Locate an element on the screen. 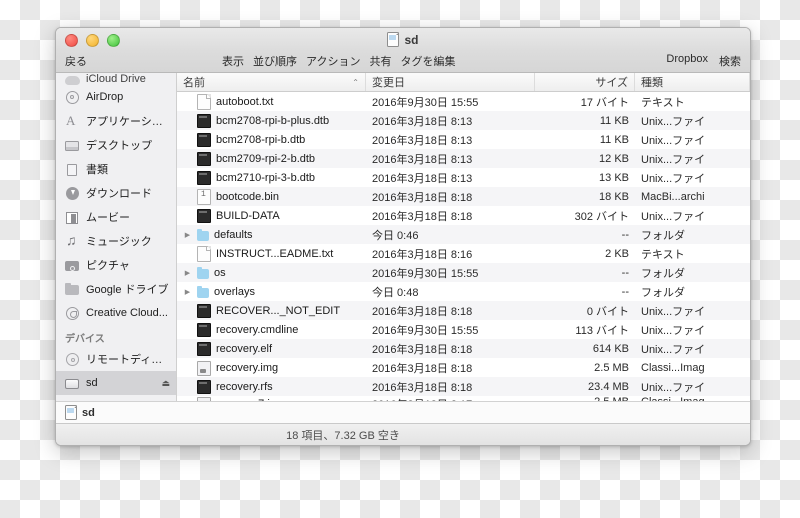 This screenshot has height=518, width=800. sort-ascending-icon: ⌃ is located at coordinates (355, 82).